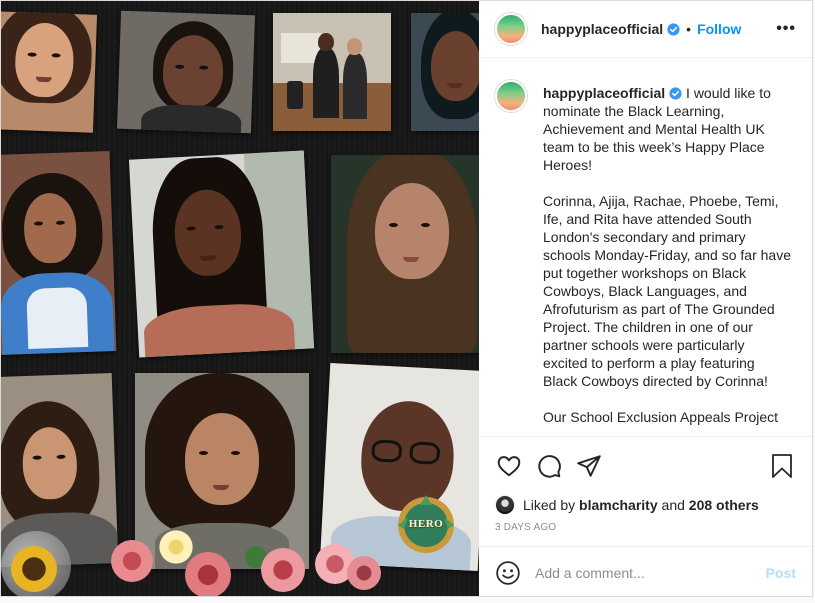  Describe the element at coordinates (549, 505) in the screenshot. I see `likes-prefix: Liked by` at that location.